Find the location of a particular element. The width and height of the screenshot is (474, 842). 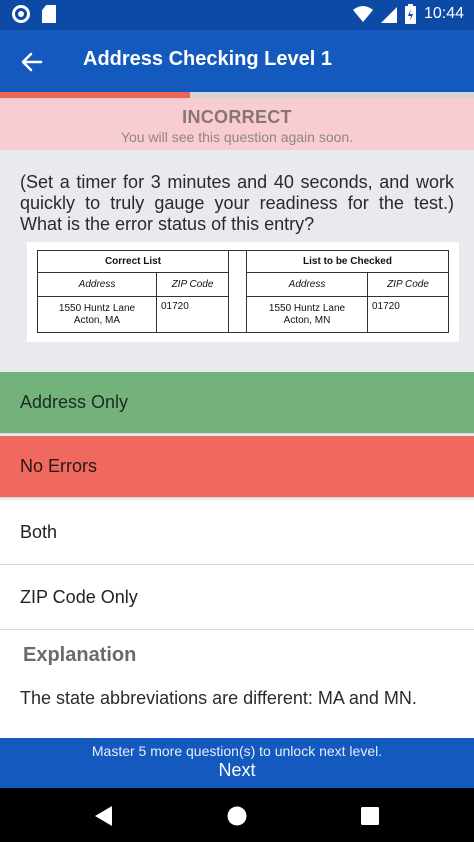

correct-address-col-header: Address is located at coordinates (97, 284).